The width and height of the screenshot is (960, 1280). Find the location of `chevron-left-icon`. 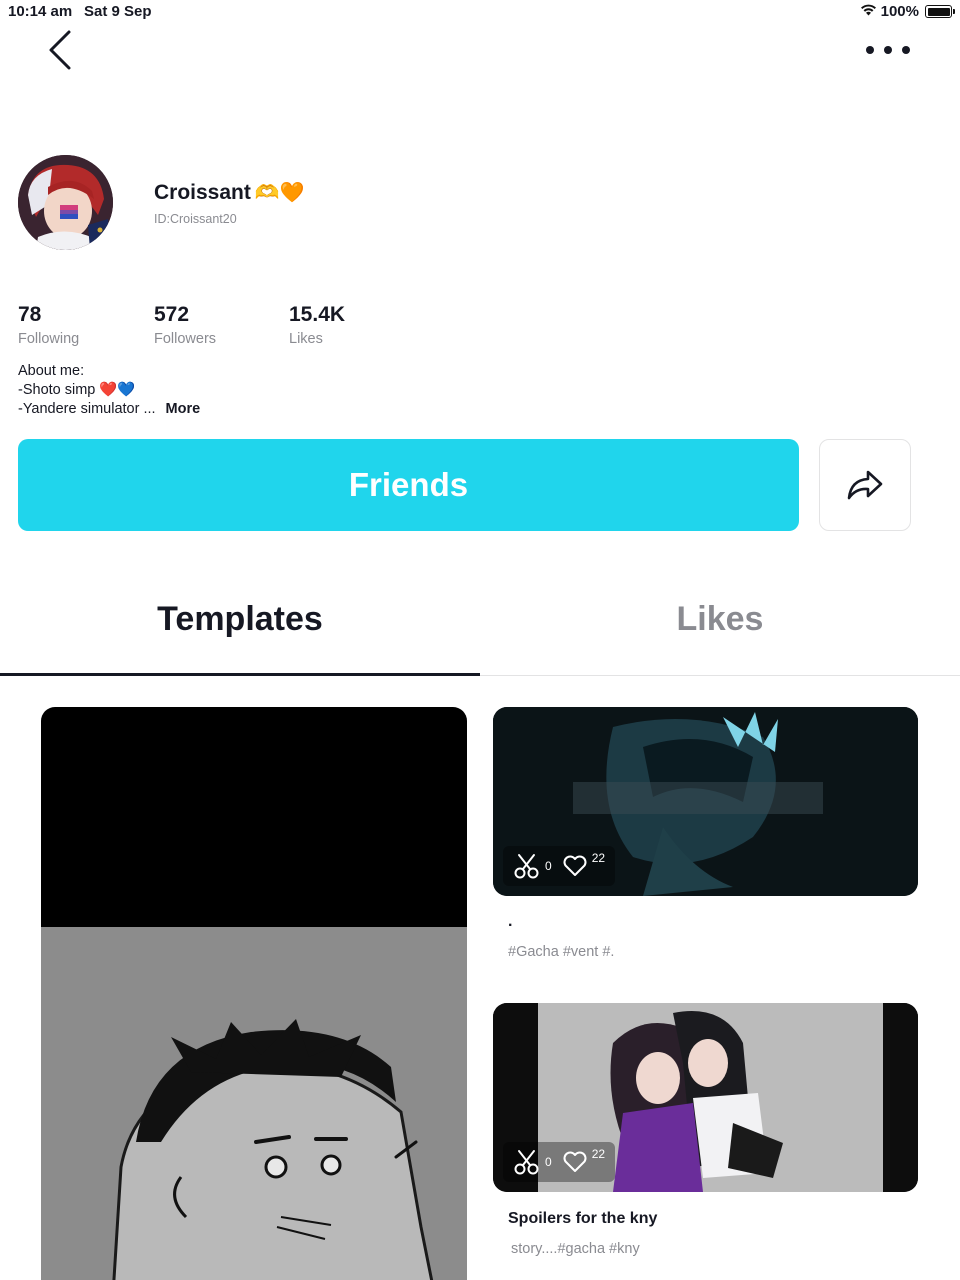

chevron-left-icon is located at coordinates (60, 50).